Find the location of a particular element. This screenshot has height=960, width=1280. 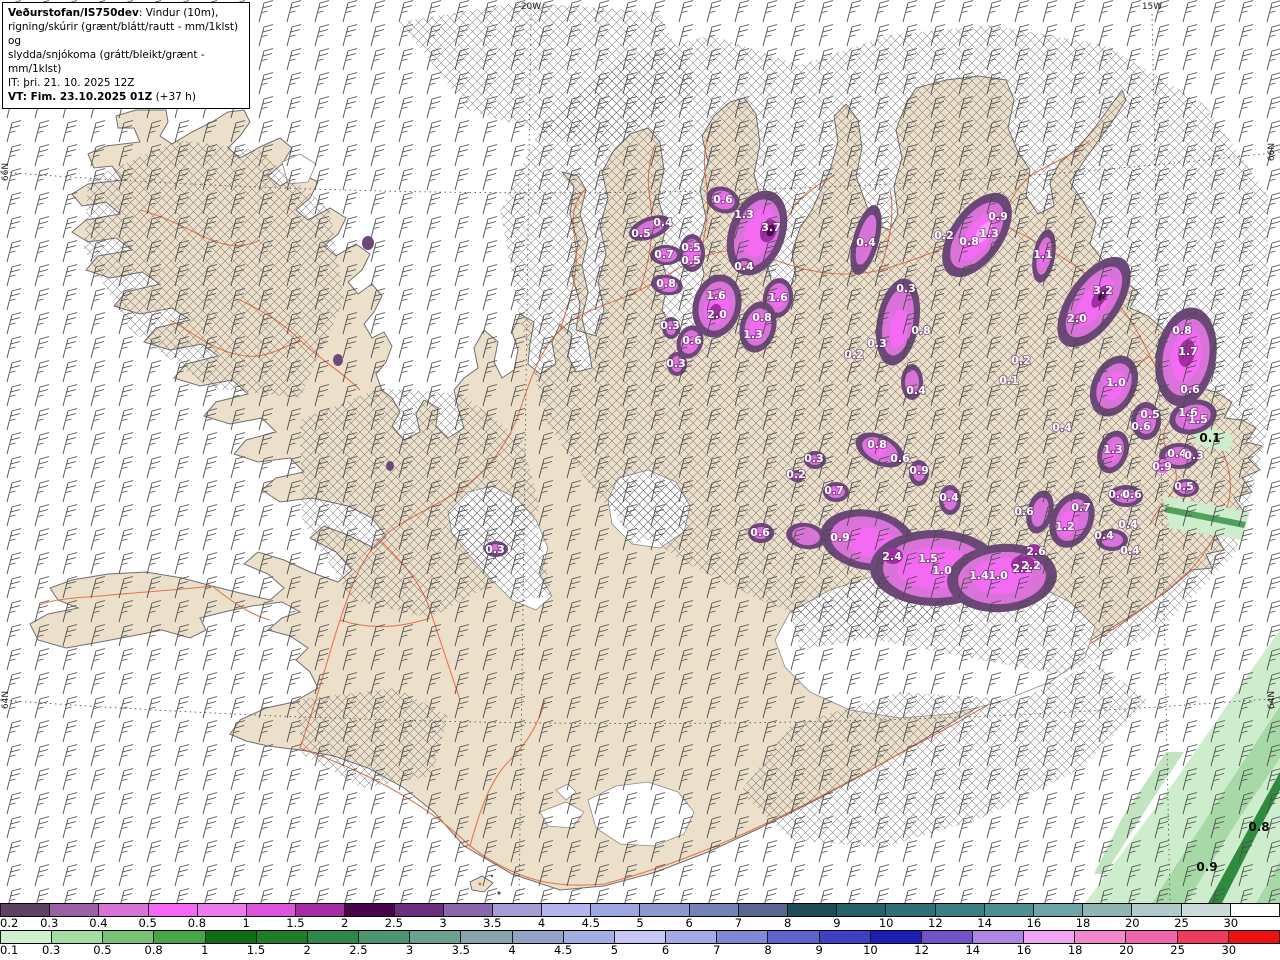

model-name: Veðurstofan/IS750dev is located at coordinates (73, 13).